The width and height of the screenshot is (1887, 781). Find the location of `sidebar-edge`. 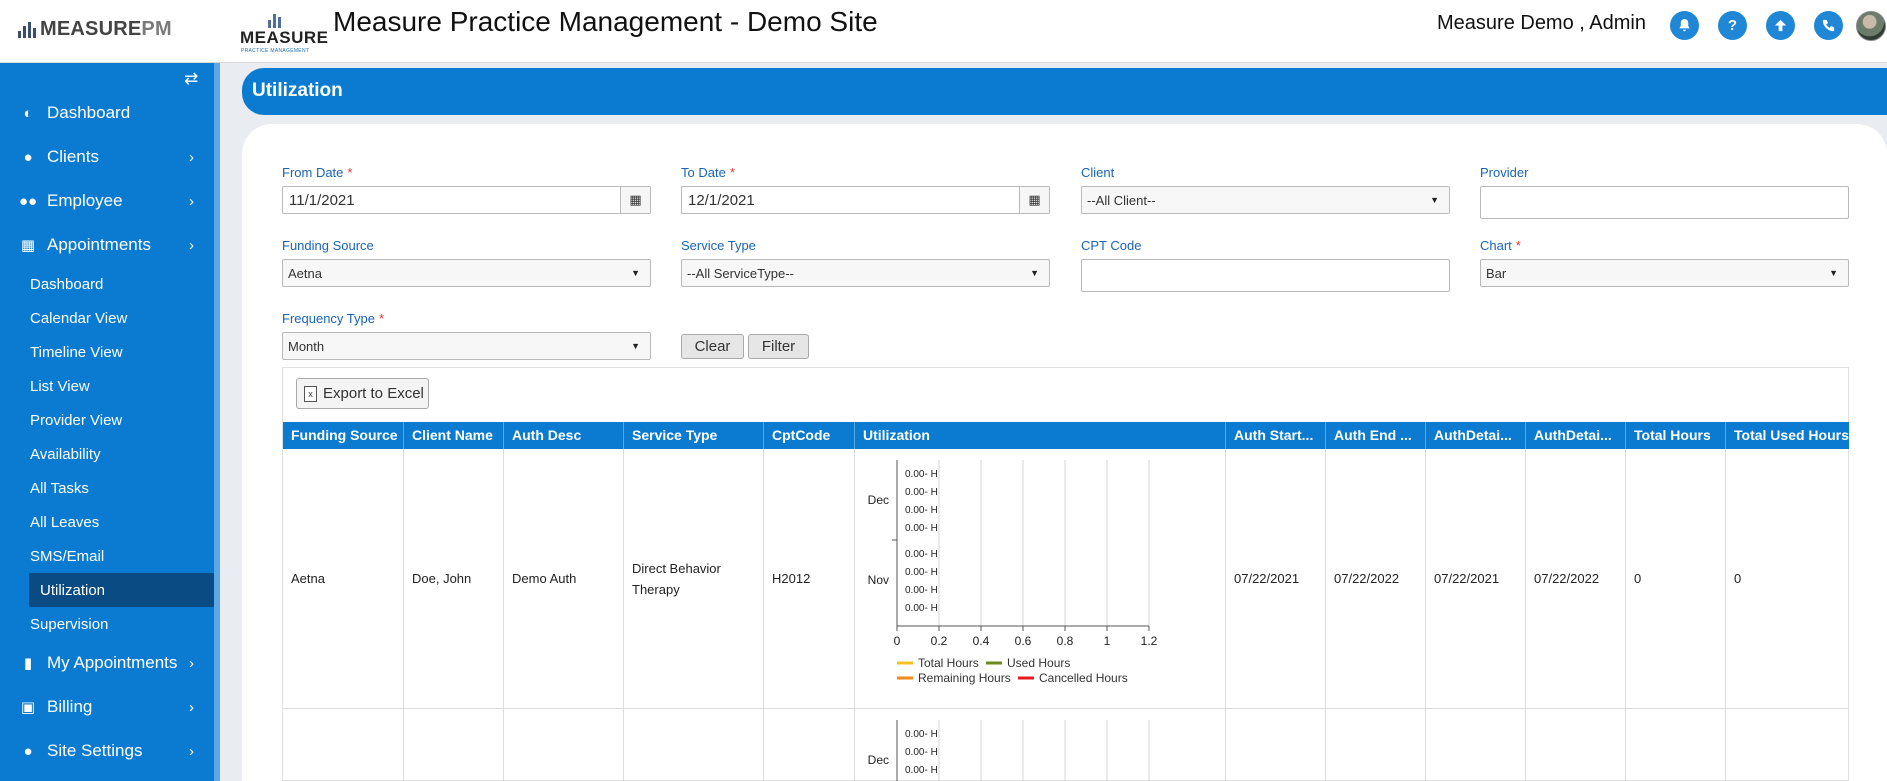

sidebar-edge is located at coordinates (217, 422).